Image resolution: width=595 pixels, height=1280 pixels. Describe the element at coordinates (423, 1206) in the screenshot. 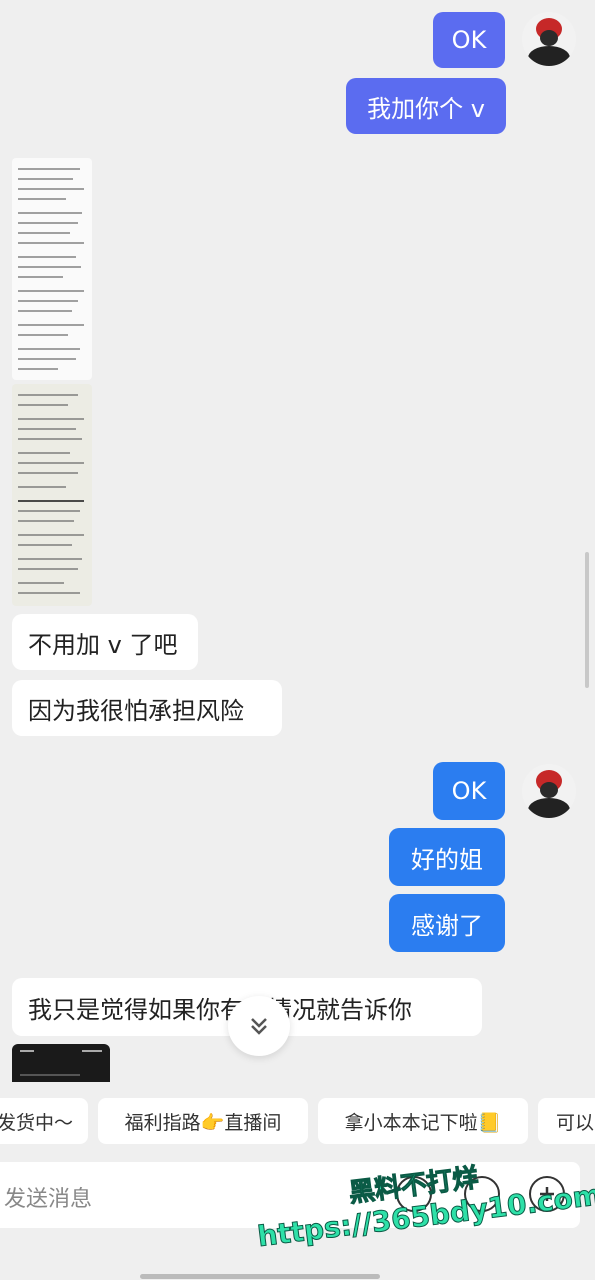

I see `watermark: 黑料不打烊 https://365bdy10.com` at that location.